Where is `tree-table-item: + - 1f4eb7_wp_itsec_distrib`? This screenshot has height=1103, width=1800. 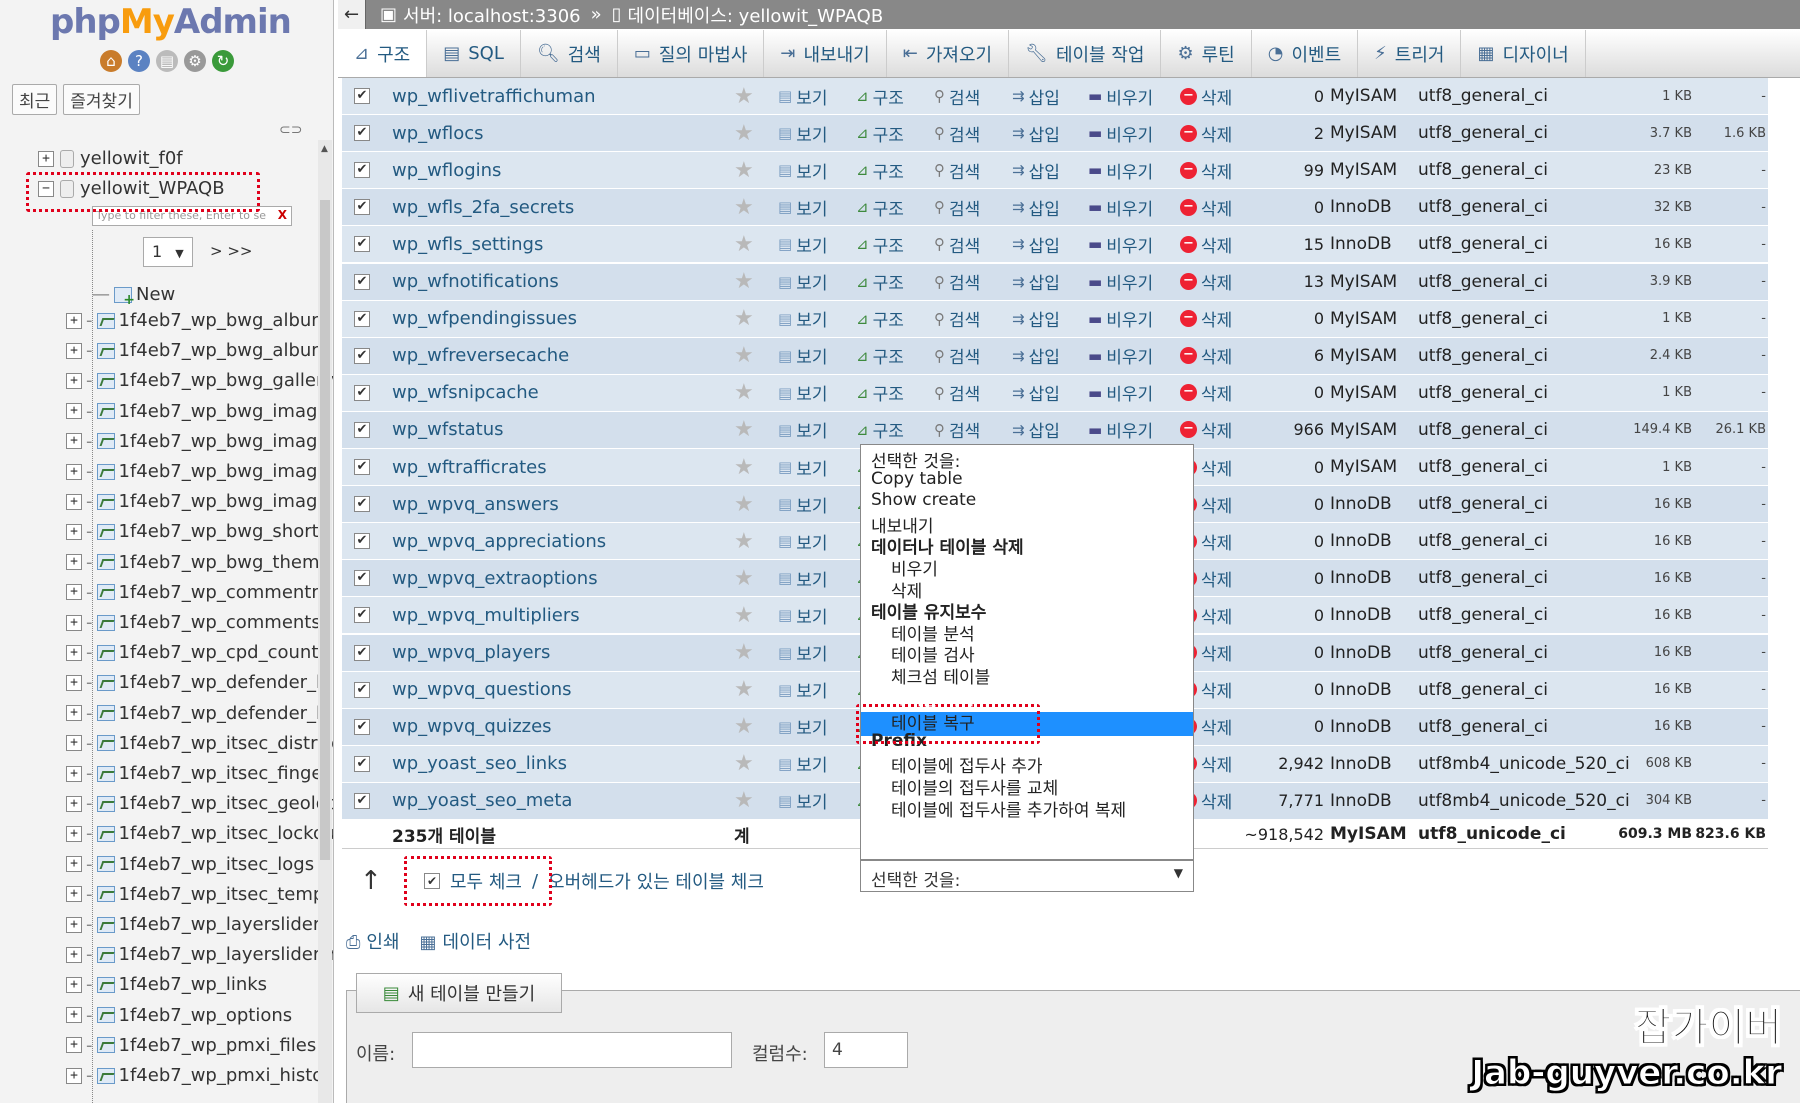 tree-table-item: + - 1f4eb7_wp_itsec_distrib is located at coordinates (200, 743).